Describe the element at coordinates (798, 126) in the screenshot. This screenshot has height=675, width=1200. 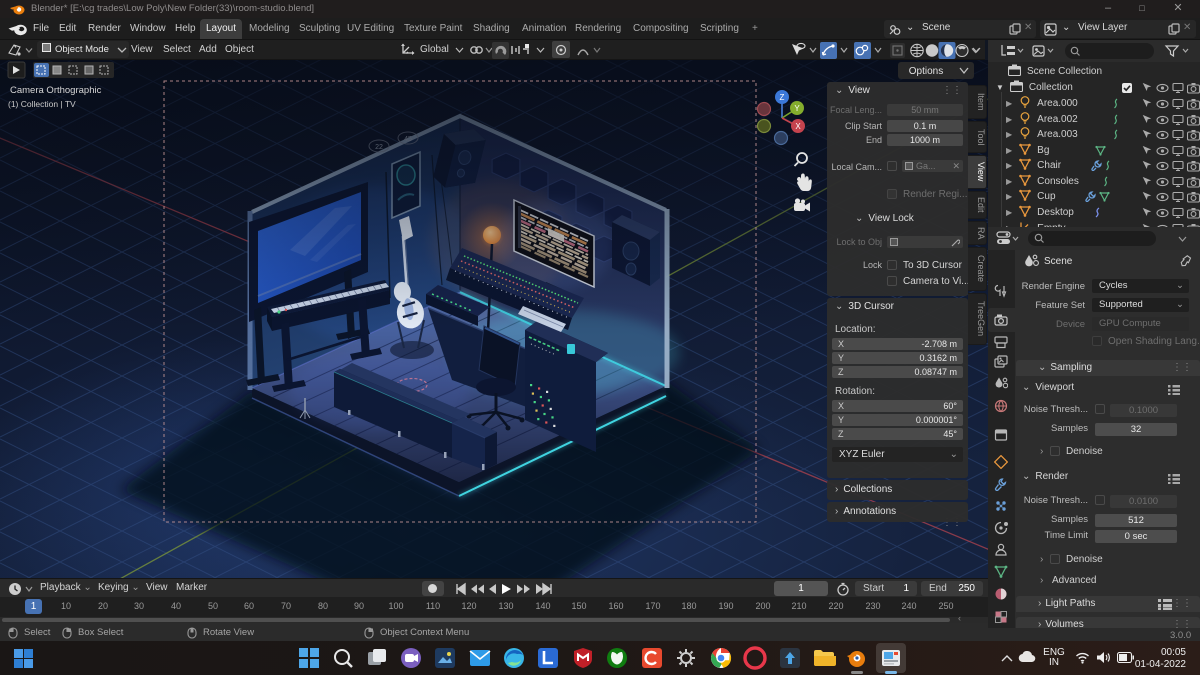
I see `svg-text: X` at that location.